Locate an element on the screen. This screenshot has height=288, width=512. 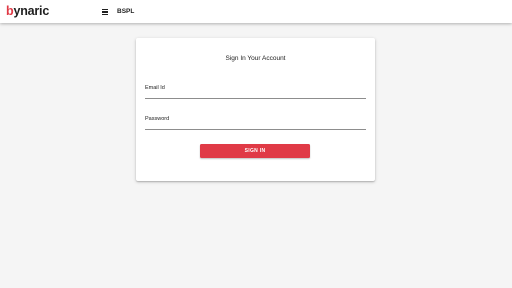
bynaric-logo: b ynaric is located at coordinates (27, 11).